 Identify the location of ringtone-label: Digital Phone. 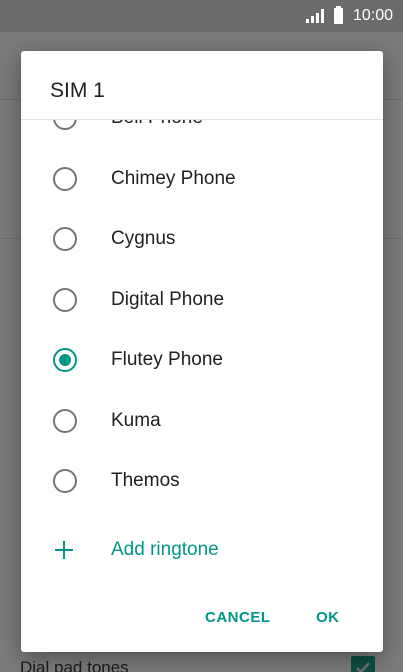
(168, 299).